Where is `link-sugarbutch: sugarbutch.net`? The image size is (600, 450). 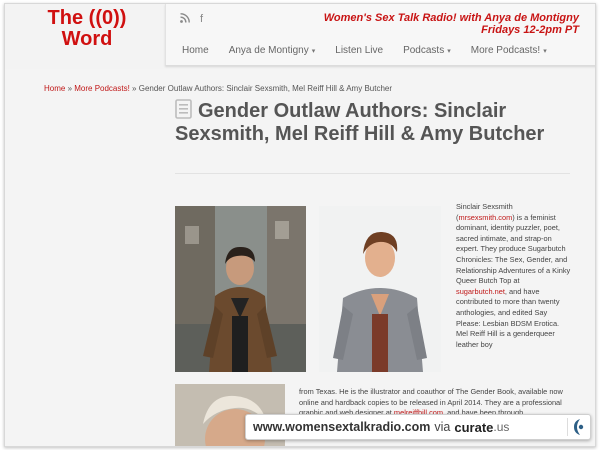 link-sugarbutch: sugarbutch.net is located at coordinates (480, 291).